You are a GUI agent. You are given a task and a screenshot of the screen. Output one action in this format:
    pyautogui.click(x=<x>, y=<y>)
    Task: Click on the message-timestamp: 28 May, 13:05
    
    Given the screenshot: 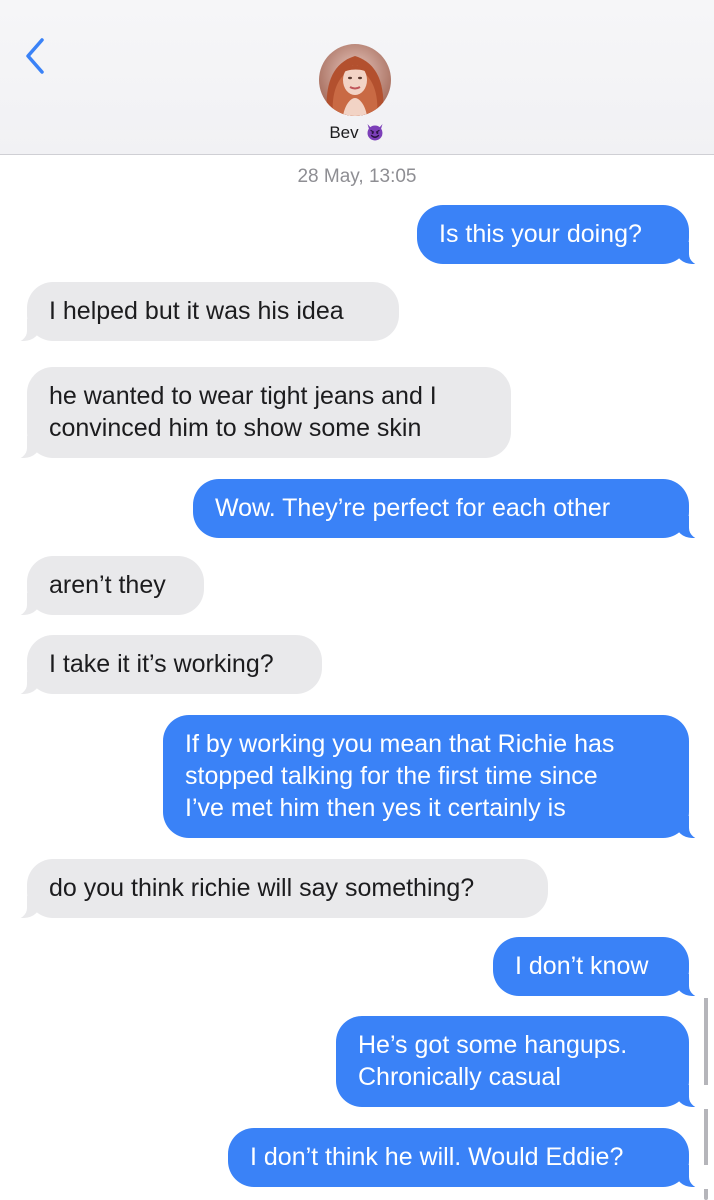 What is the action you would take?
    pyautogui.click(x=357, y=176)
    